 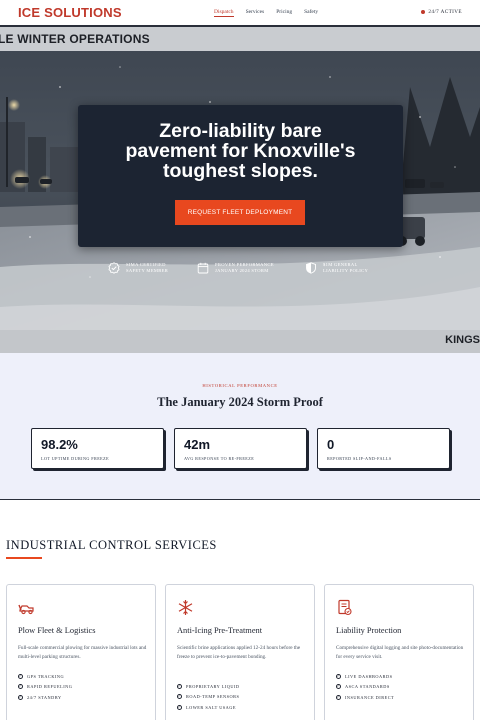 I want to click on feature-item: ✓ RAPID REFUELING, so click(x=45, y=687).